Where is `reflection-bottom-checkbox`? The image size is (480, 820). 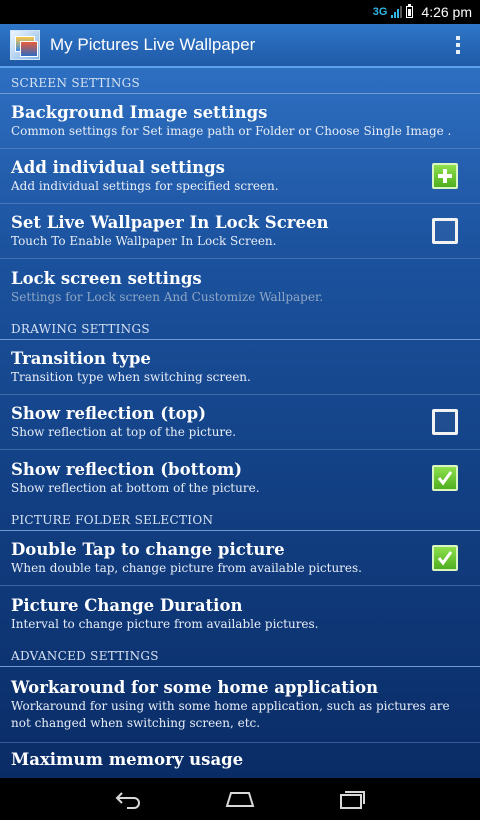 reflection-bottom-checkbox is located at coordinates (445, 477).